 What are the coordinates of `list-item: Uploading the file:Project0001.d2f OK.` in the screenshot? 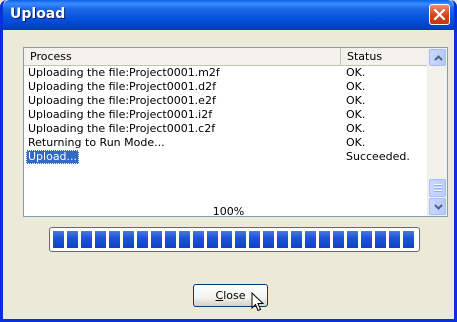 It's located at (226, 87).